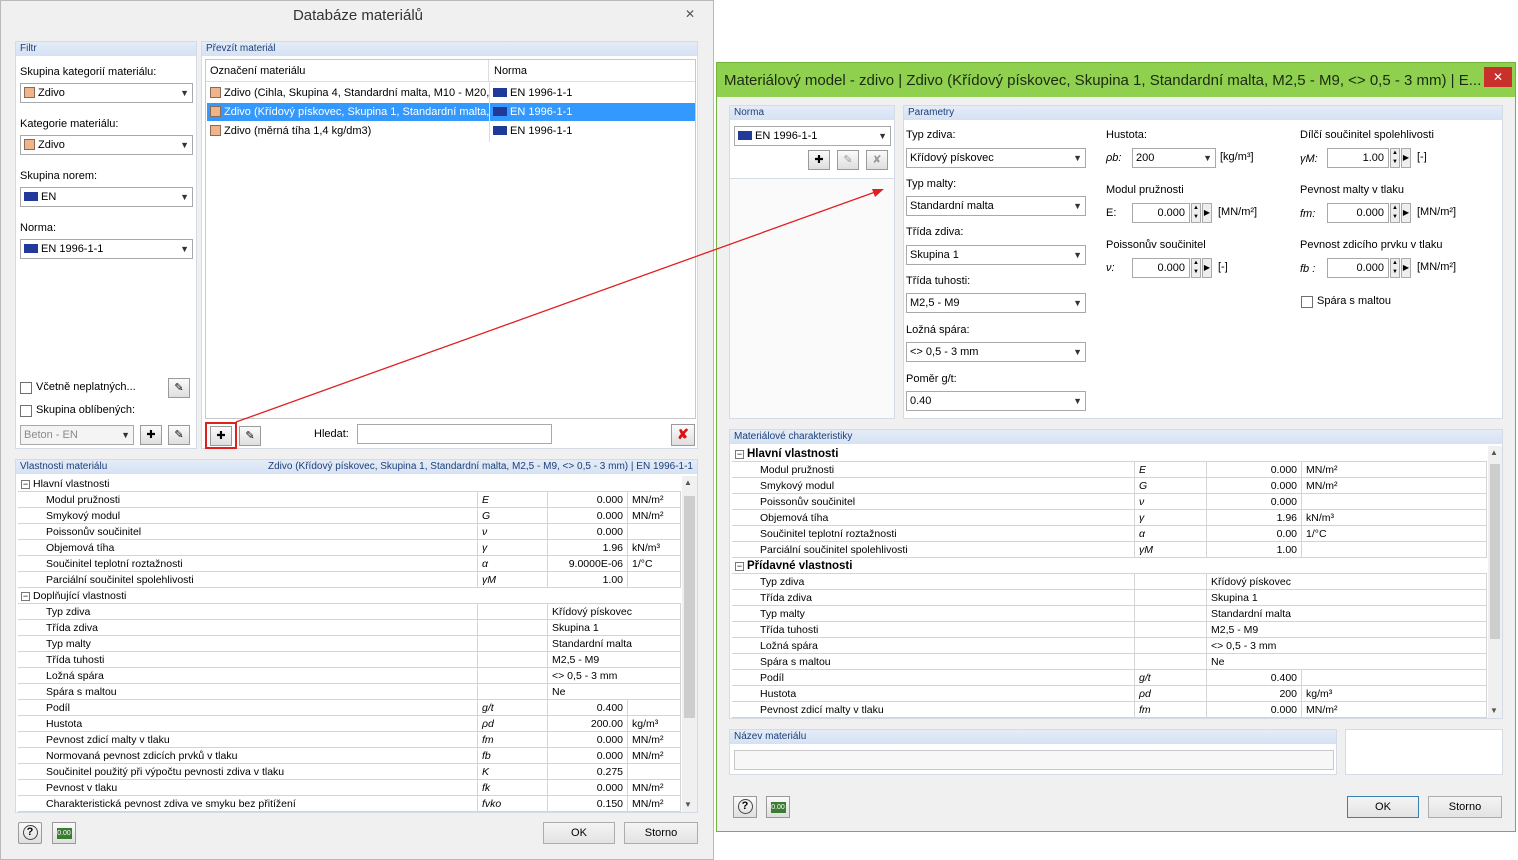 The height and width of the screenshot is (860, 1518). What do you see at coordinates (1196, 213) in the screenshot?
I see `emod-stepper: ▲ ▼` at bounding box center [1196, 213].